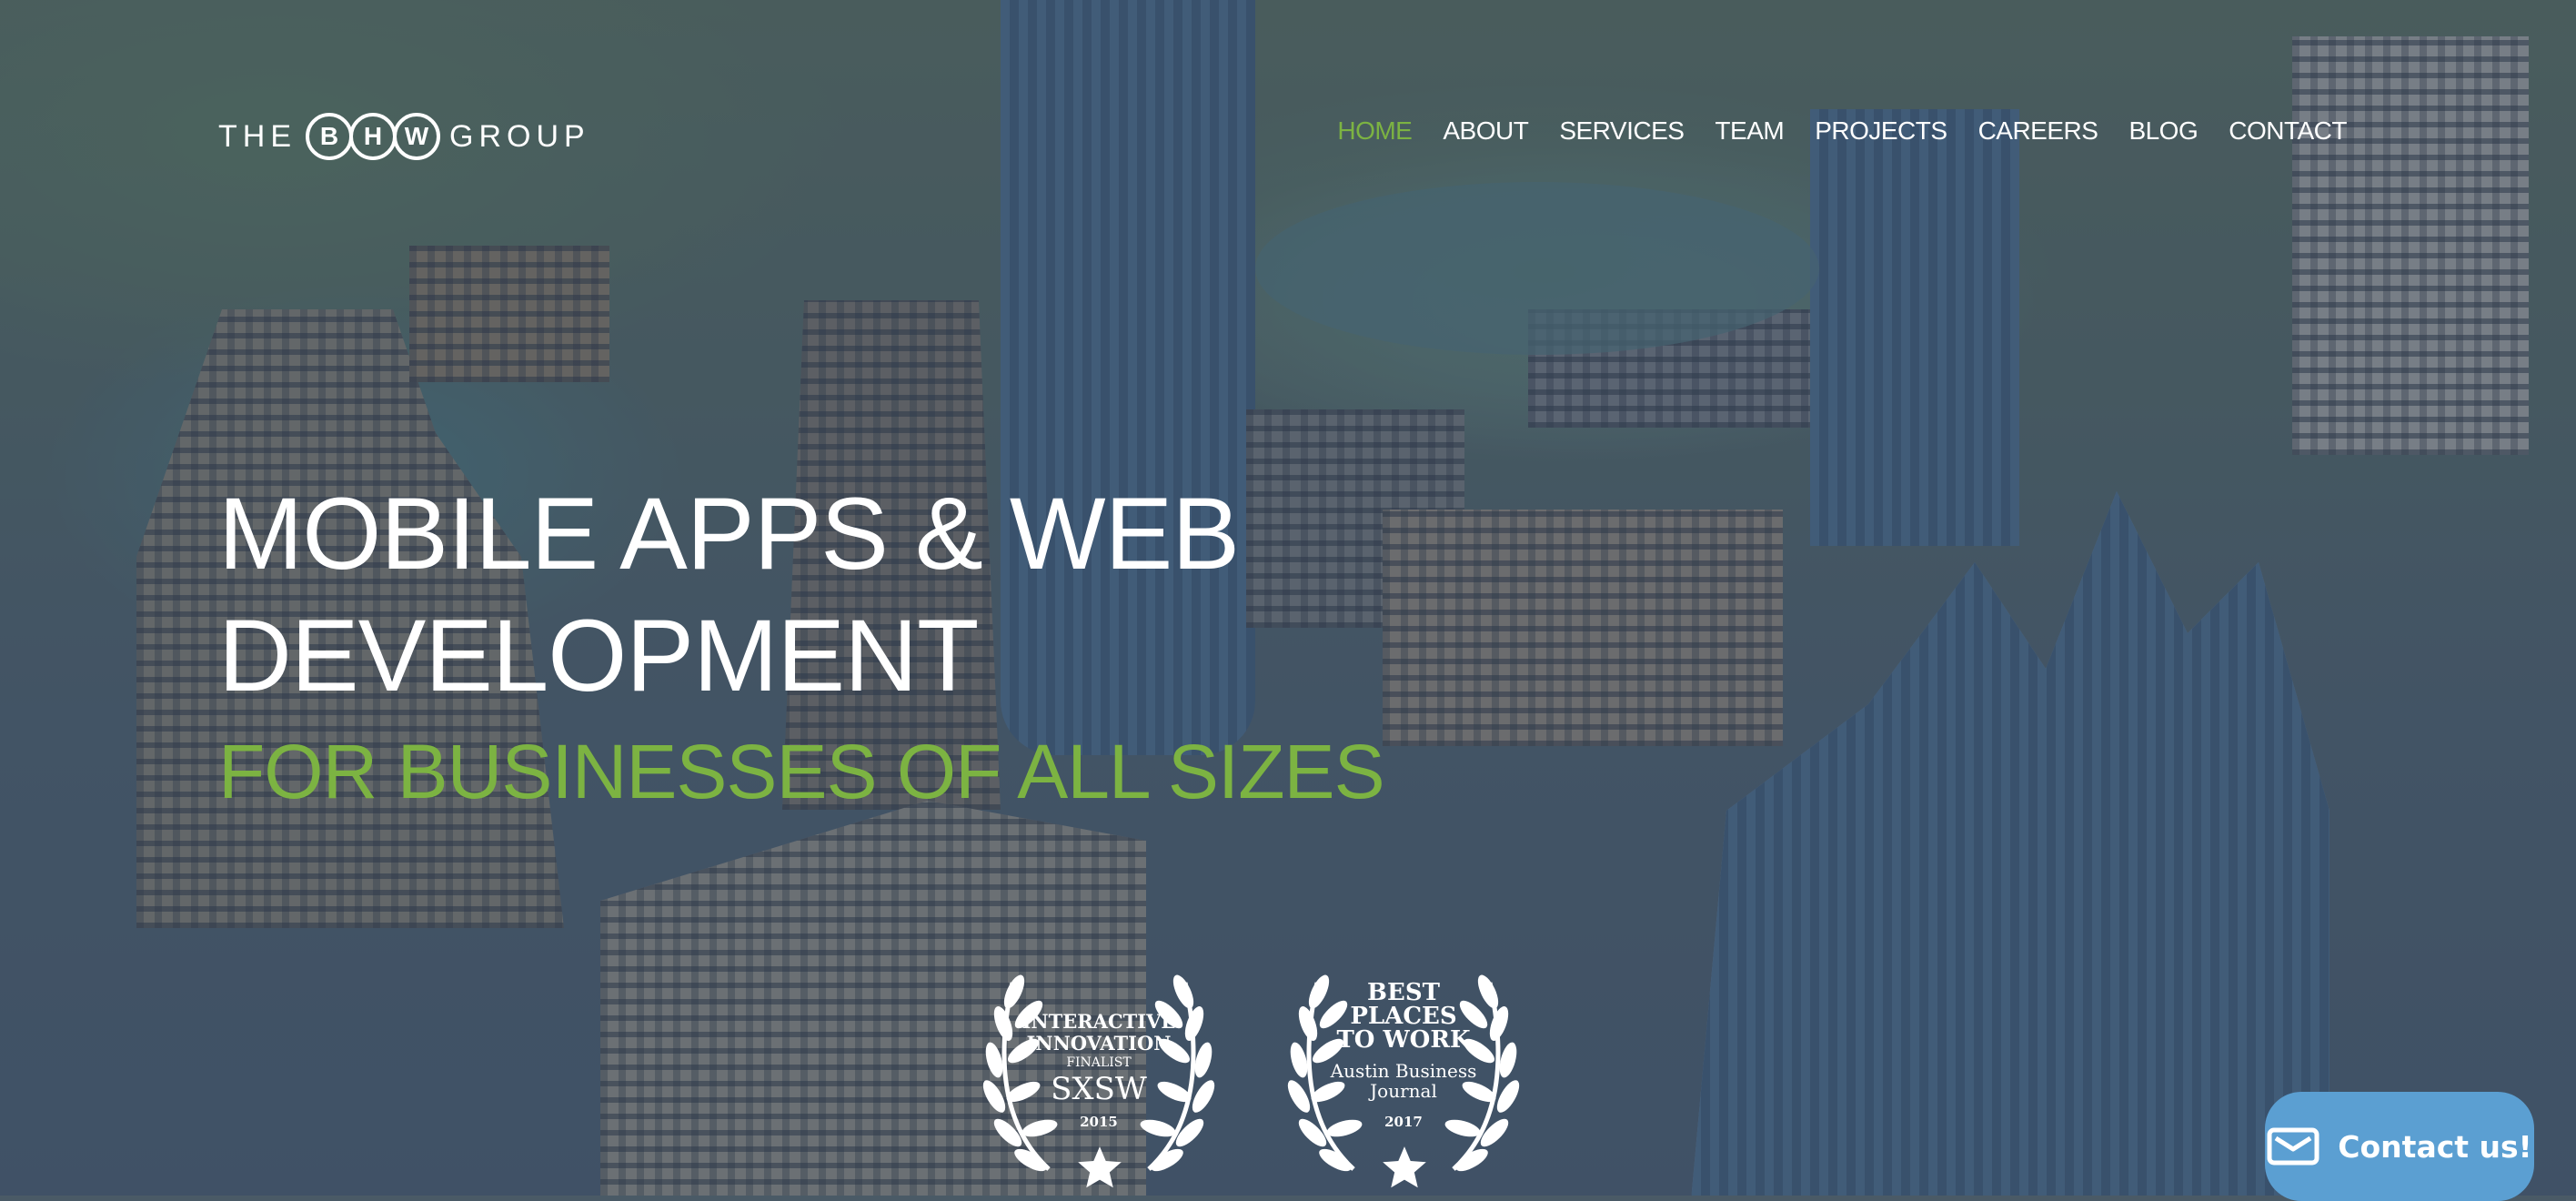 Image resolution: width=2576 pixels, height=1201 pixels. What do you see at coordinates (1403, 1071) in the screenshot?
I see `award-line-4: Austin Business` at bounding box center [1403, 1071].